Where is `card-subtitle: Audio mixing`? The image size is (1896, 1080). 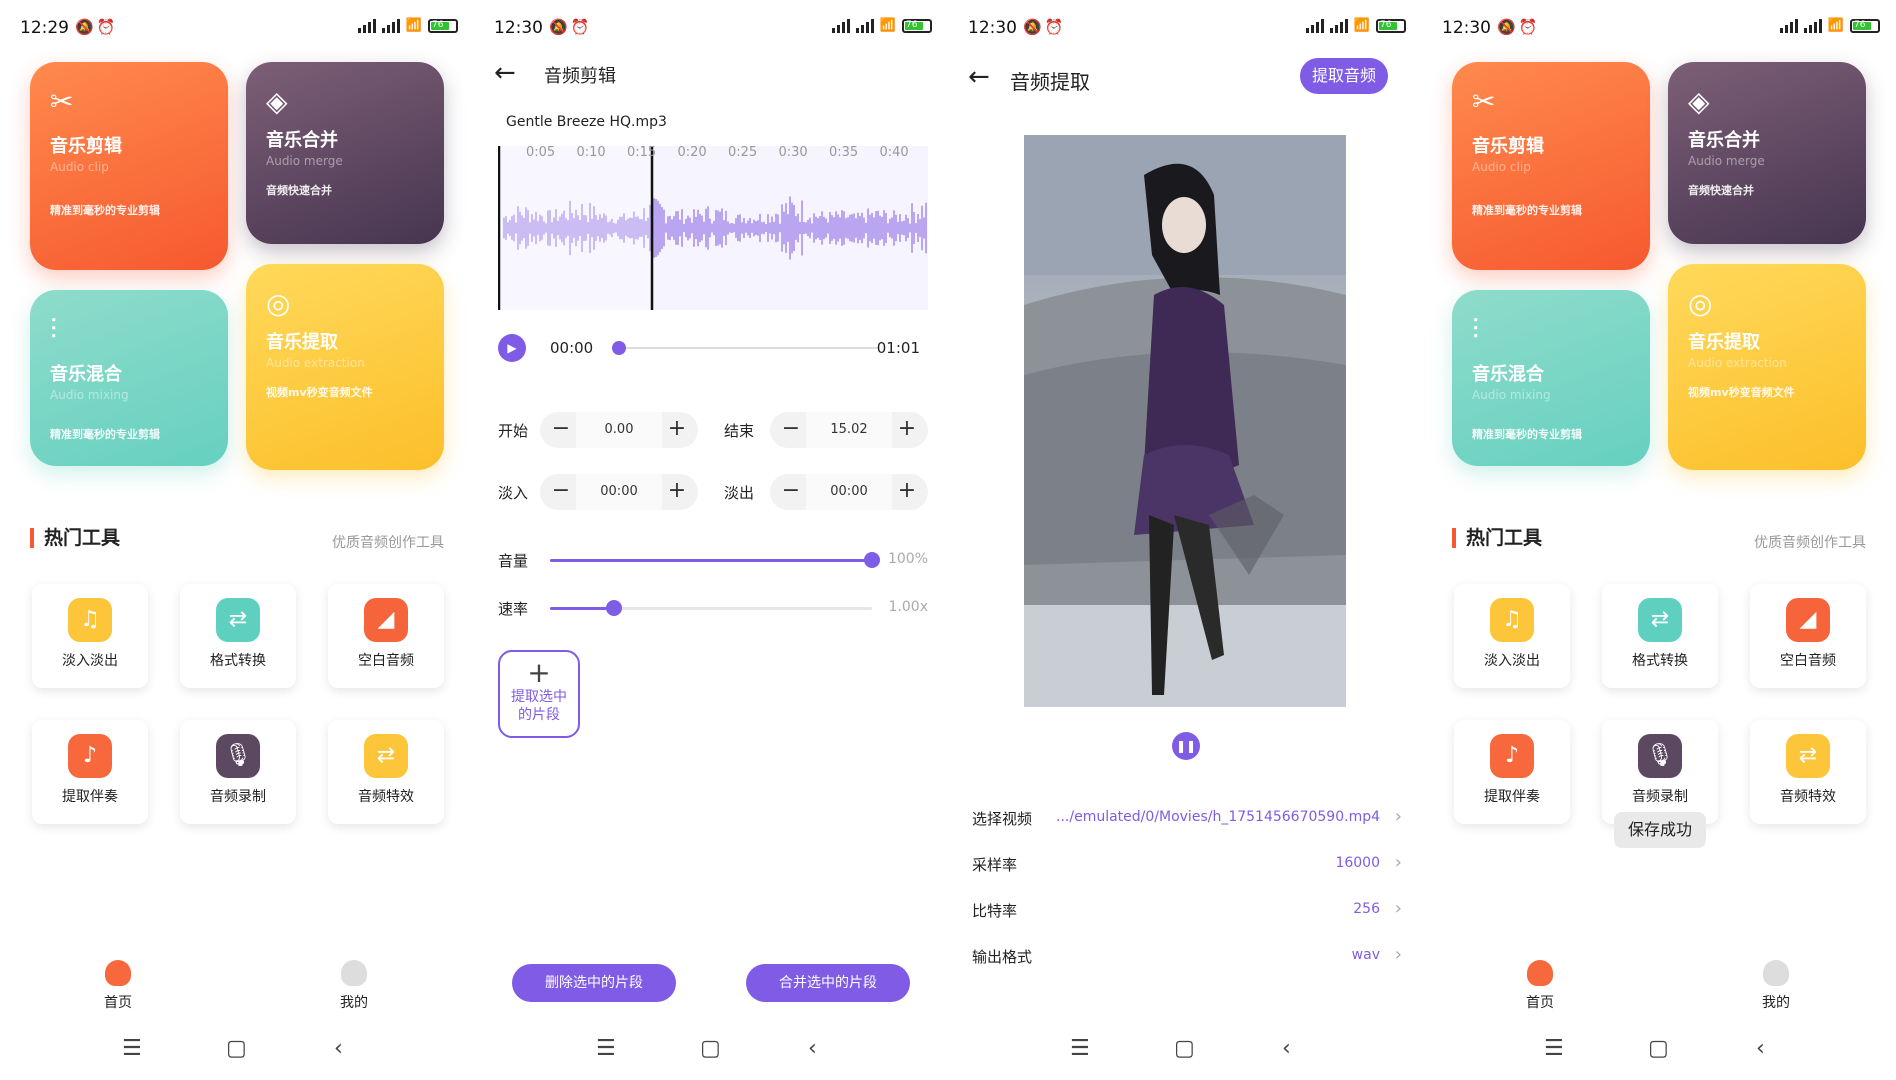 card-subtitle: Audio mixing is located at coordinates (1511, 395).